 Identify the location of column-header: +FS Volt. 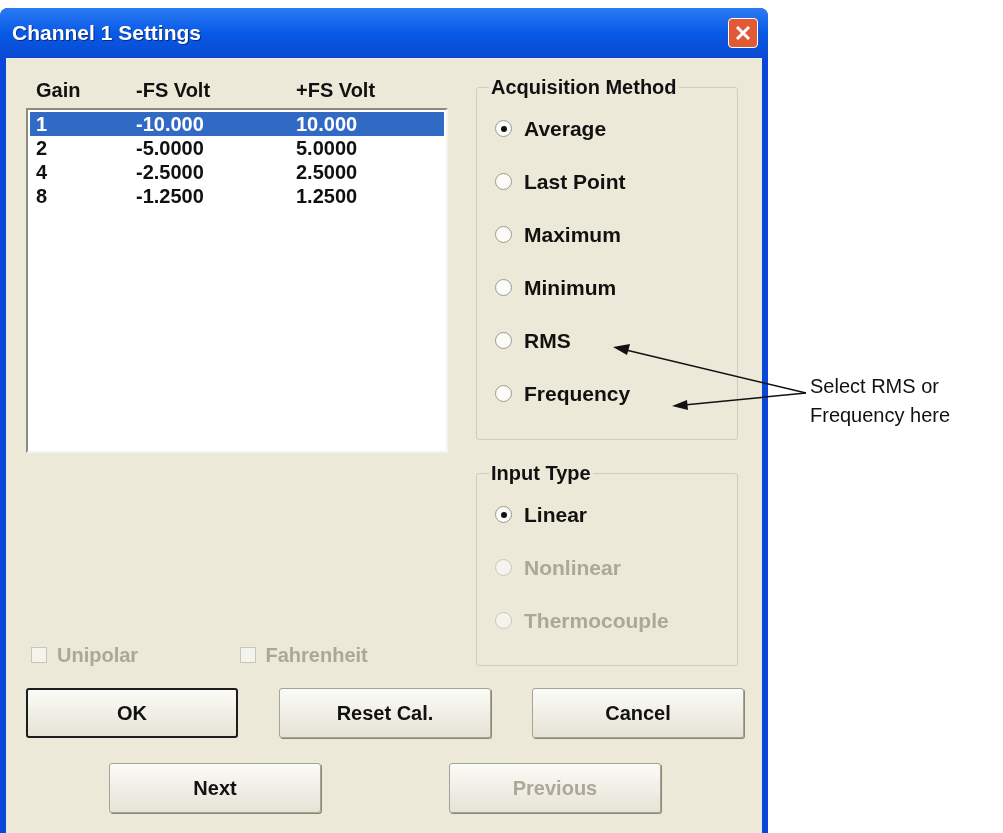
(336, 90).